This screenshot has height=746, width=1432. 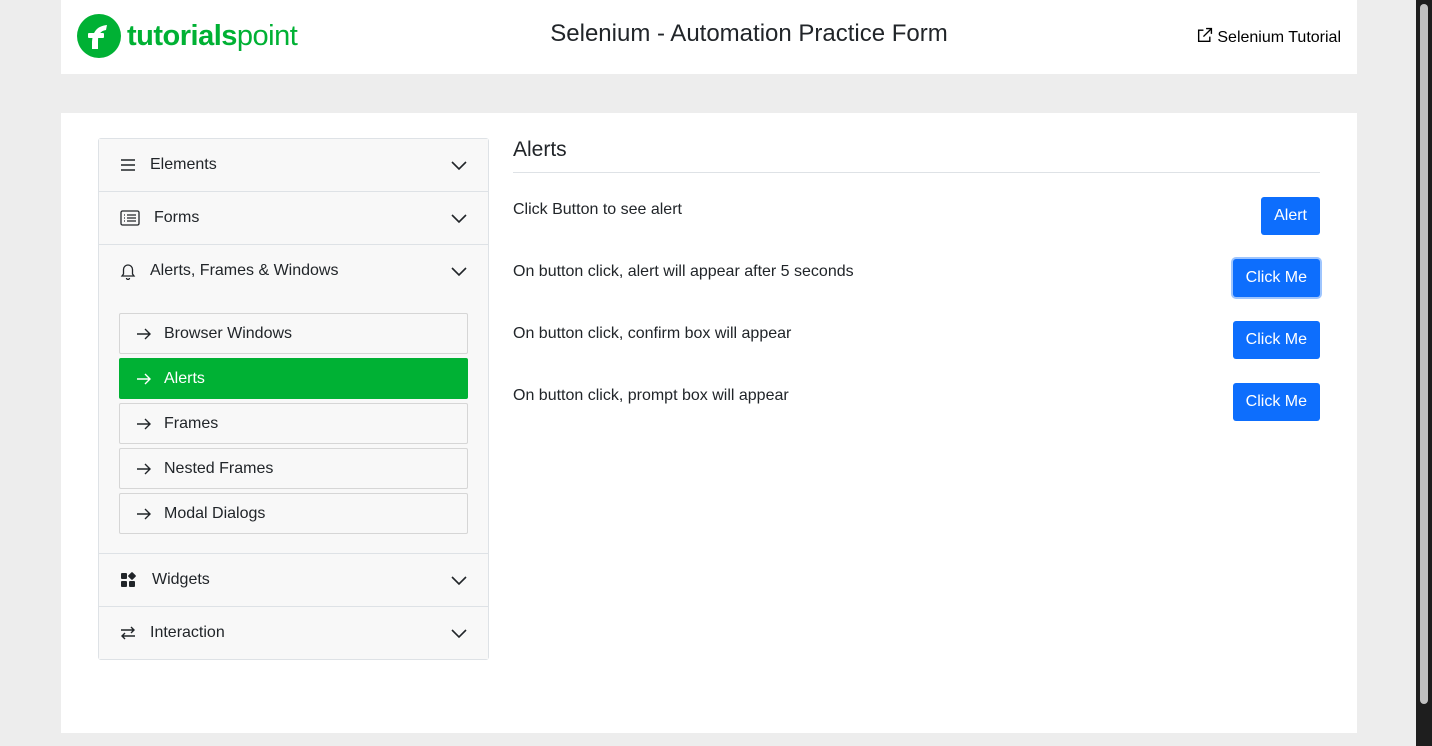 I want to click on prompt-button: Click Me, so click(x=1276, y=402).